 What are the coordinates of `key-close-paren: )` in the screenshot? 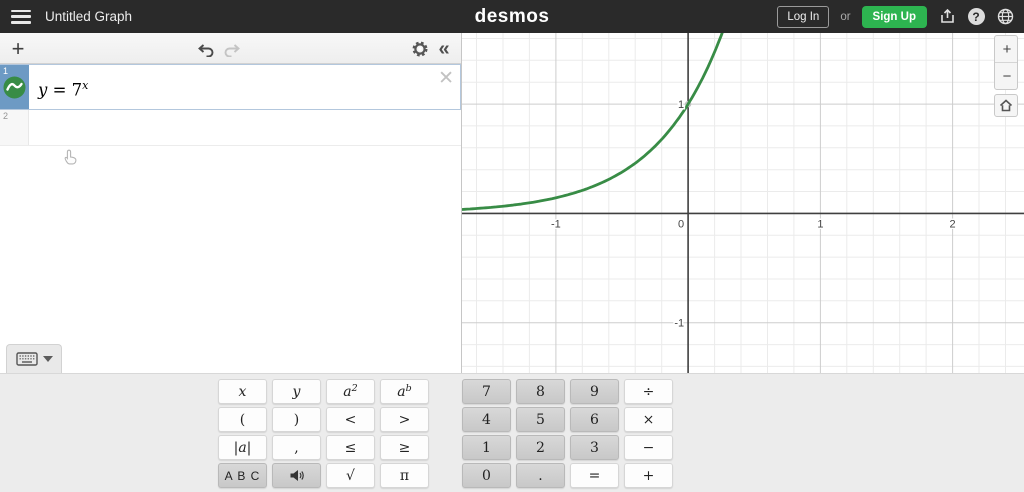 It's located at (296, 419).